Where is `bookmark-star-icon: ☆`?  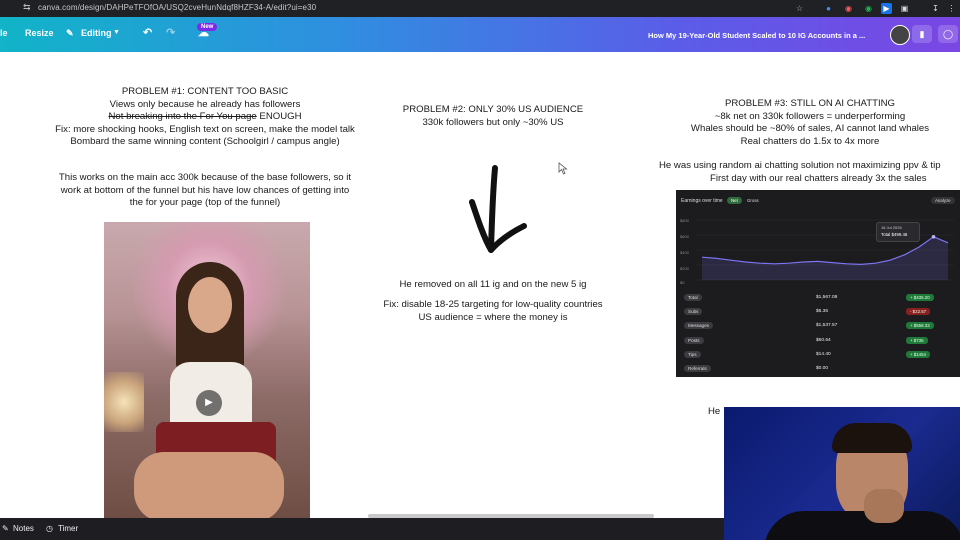
bookmark-star-icon: ☆ is located at coordinates (799, 8).